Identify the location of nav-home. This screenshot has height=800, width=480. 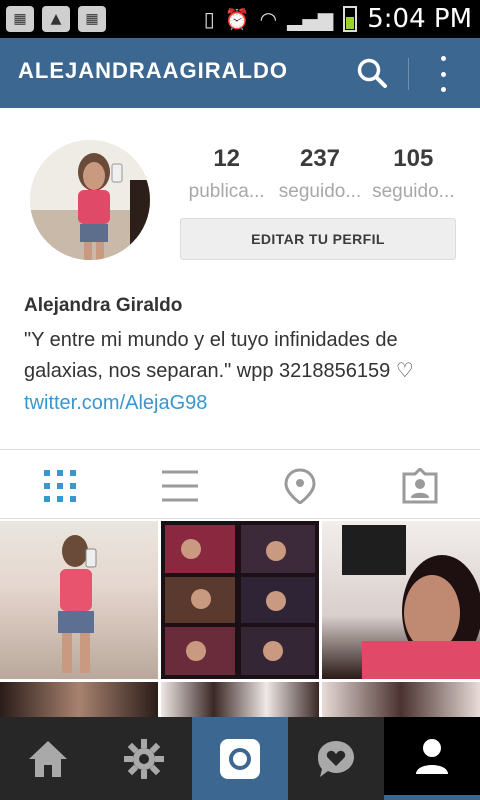
(48, 758).